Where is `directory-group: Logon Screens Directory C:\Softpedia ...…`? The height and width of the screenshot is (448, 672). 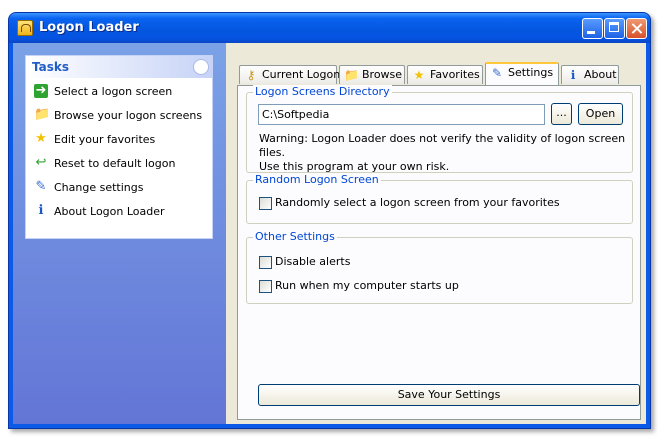
directory-group: Logon Screens Directory C:\Softpedia ...… is located at coordinates (439, 129).